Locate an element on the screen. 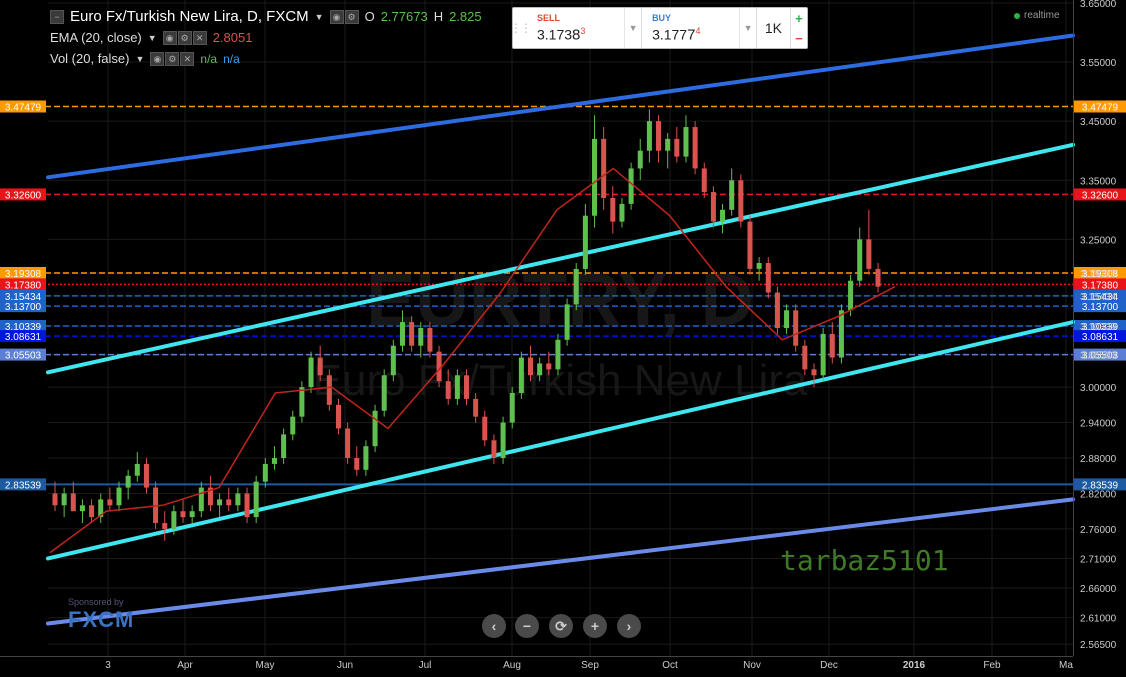 The height and width of the screenshot is (677, 1126). scroll-left-button: ‹ is located at coordinates (494, 626).